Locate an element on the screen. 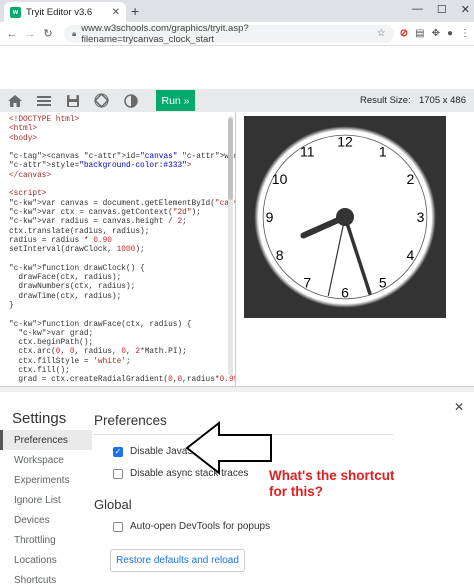 The width and height of the screenshot is (474, 588). code-line: "c-kw">var radius = canvas.height / 2; is located at coordinates (98, 222).